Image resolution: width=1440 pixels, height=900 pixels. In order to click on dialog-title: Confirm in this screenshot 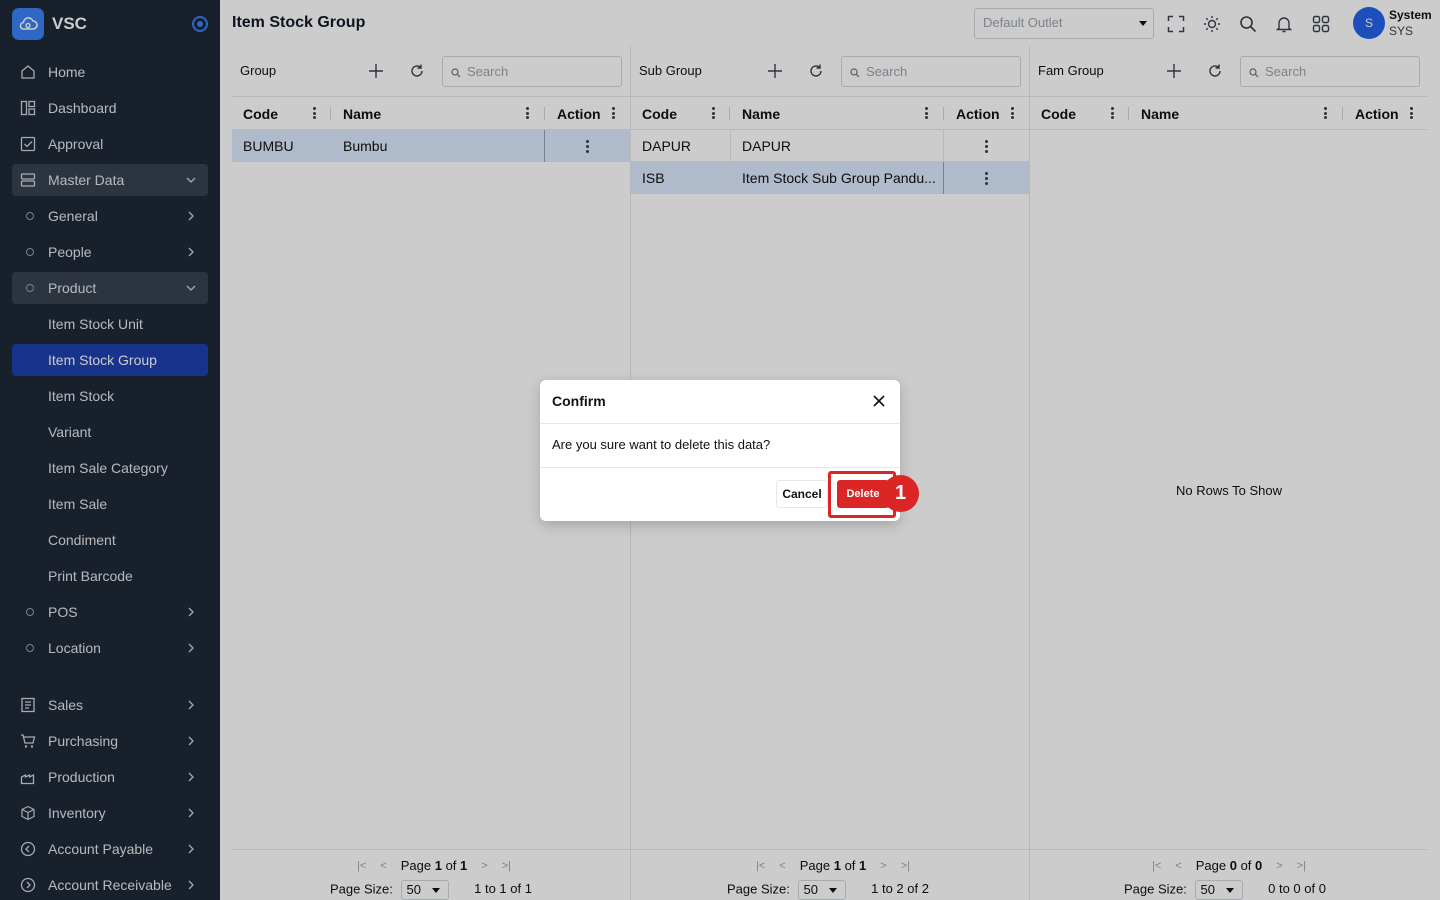, I will do `click(579, 401)`.